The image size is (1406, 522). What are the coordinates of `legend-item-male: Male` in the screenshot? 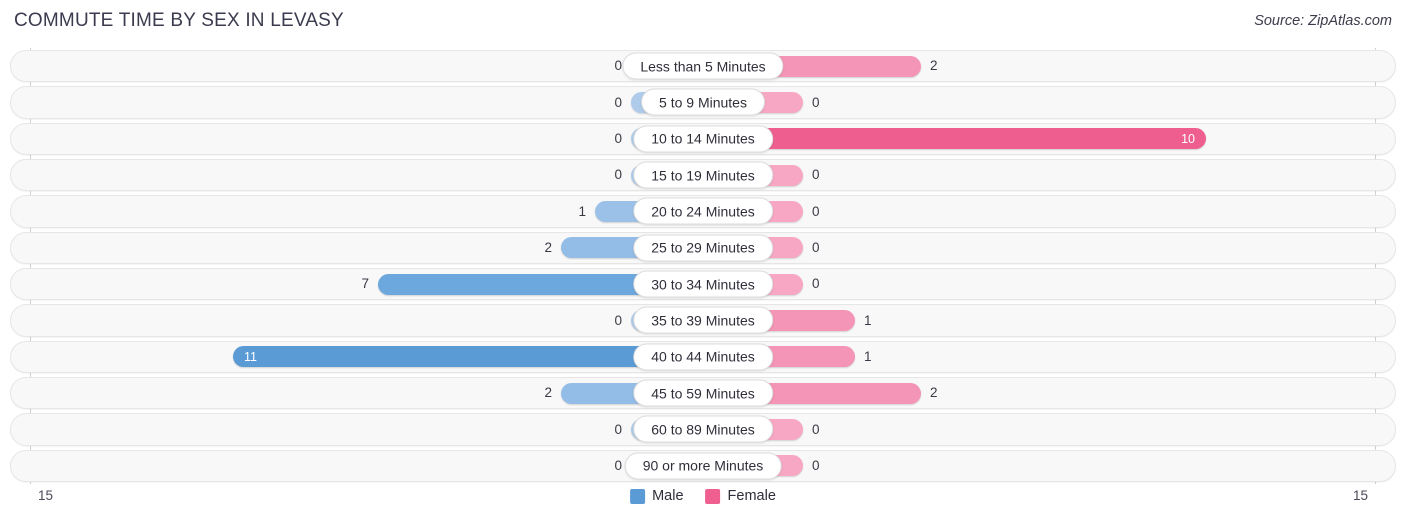 It's located at (657, 496).